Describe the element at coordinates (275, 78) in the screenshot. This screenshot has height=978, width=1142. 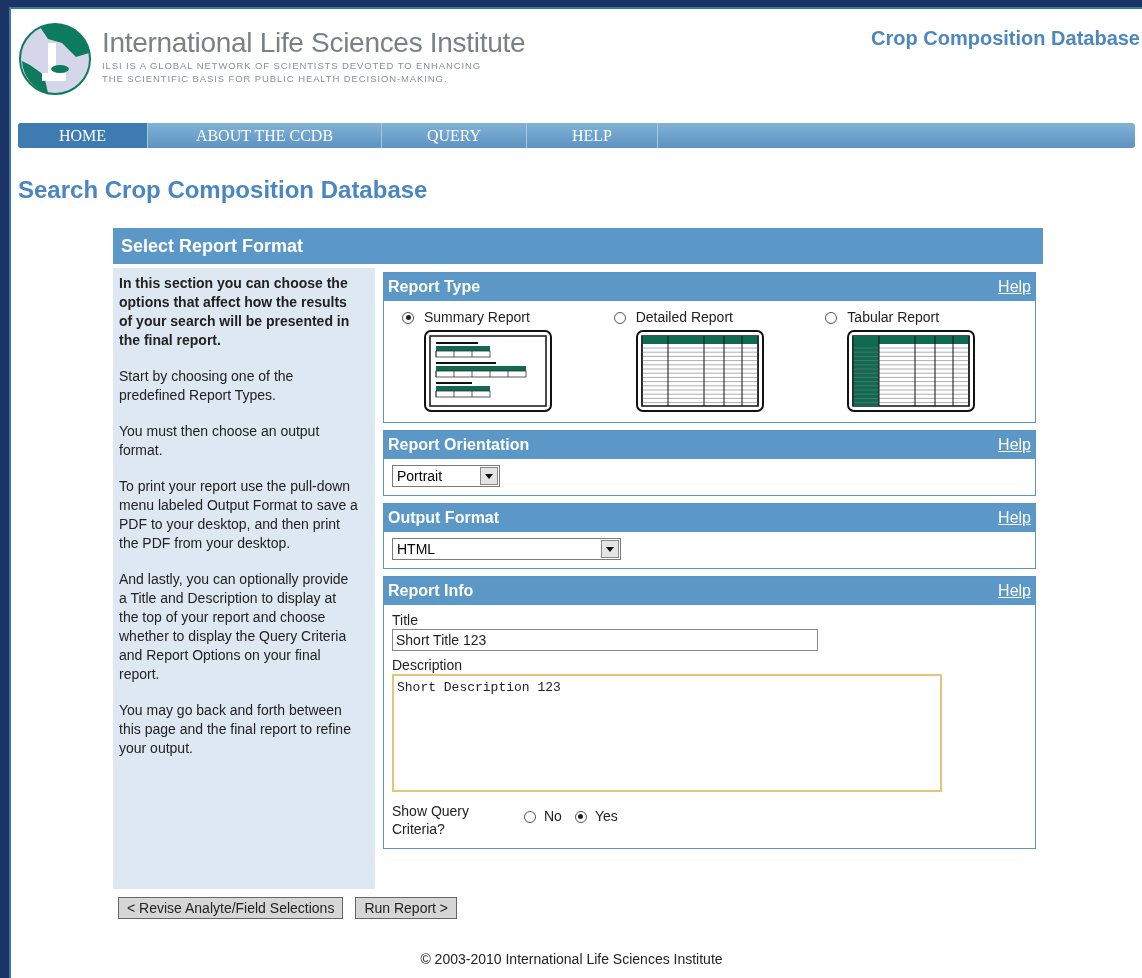
I see `tagline-text: THE SCIENTIFIC BASIS FOR PUBLIC HEALTH DECISION-MAKING.` at that location.